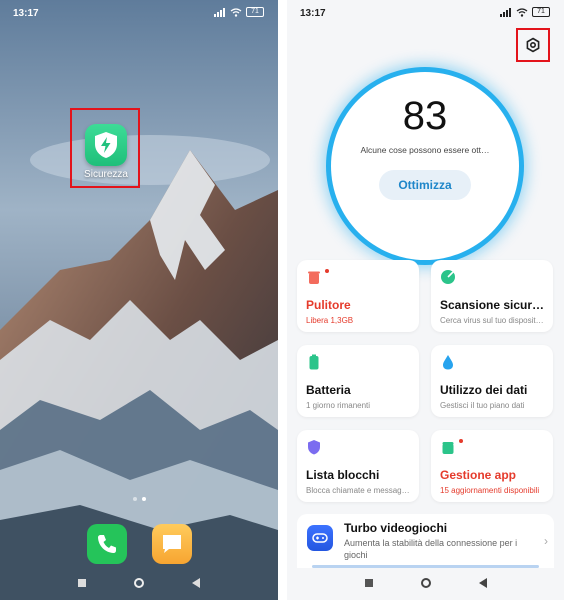  Describe the element at coordinates (396, 528) in the screenshot. I see `turbo-title: Turbo videogiochi` at that location.